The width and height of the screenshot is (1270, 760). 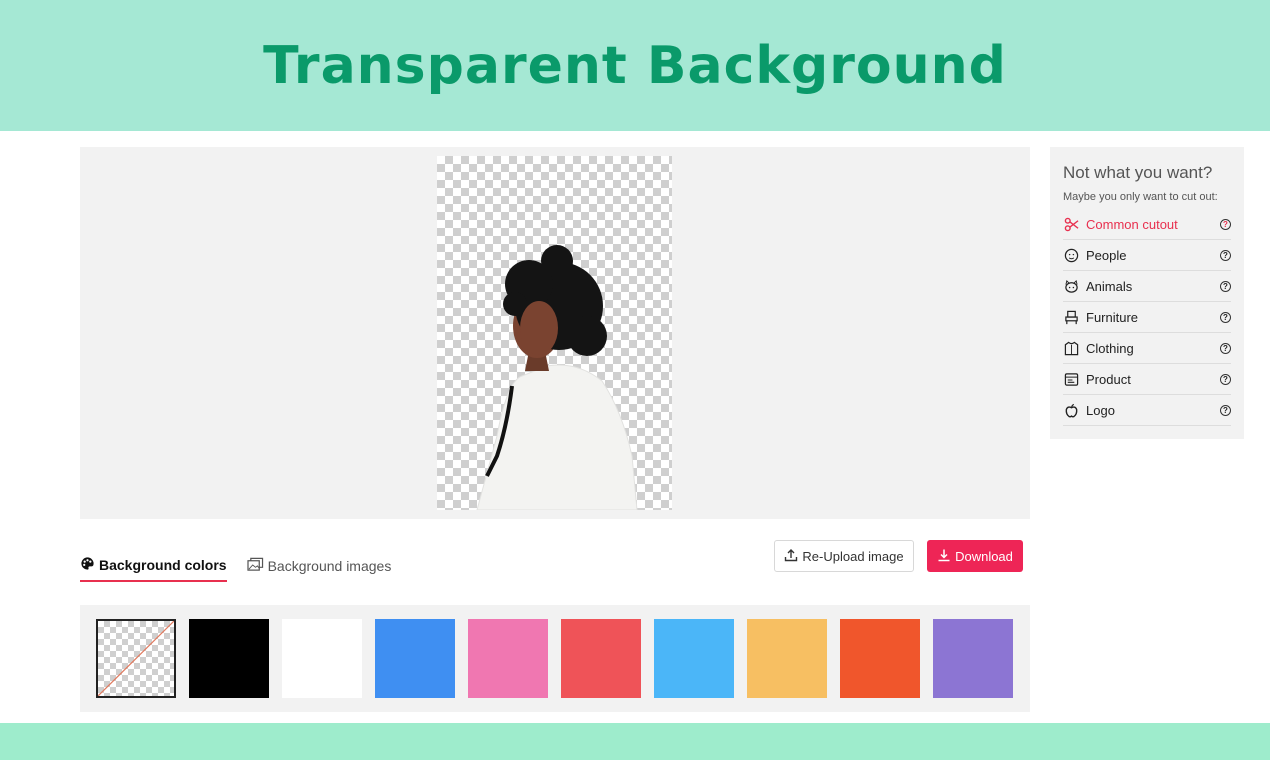 What do you see at coordinates (235, 569) in the screenshot?
I see `background-tabs: Background colors Background images` at bounding box center [235, 569].